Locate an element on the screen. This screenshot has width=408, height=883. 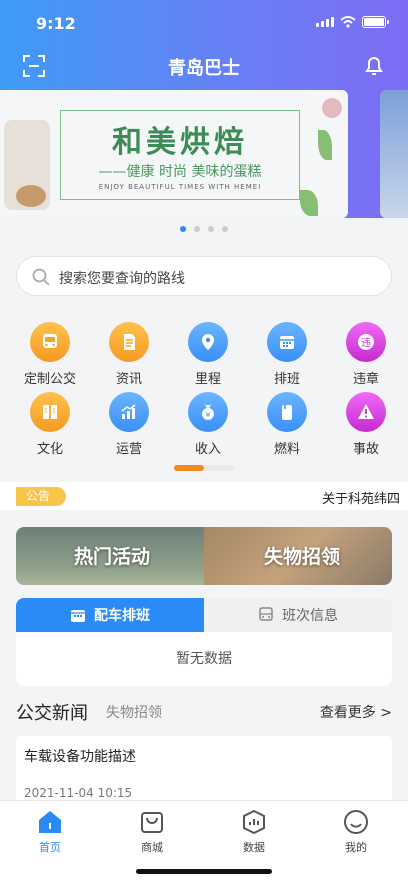
search-input: 搜索您要查询的路线 is located at coordinates (204, 276).